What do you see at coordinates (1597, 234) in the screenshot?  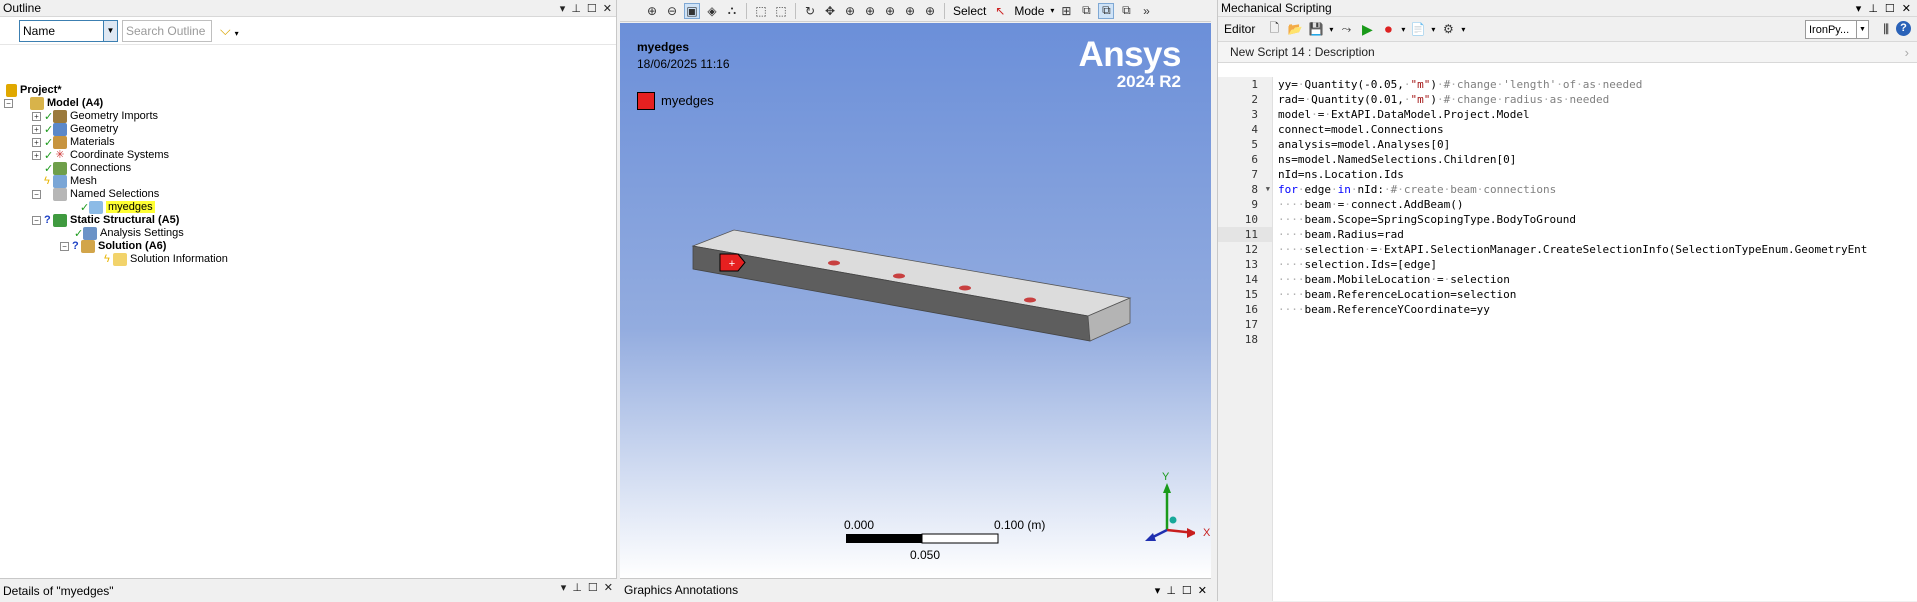 I see `code-line: ····beam.Radius=rad` at bounding box center [1597, 234].